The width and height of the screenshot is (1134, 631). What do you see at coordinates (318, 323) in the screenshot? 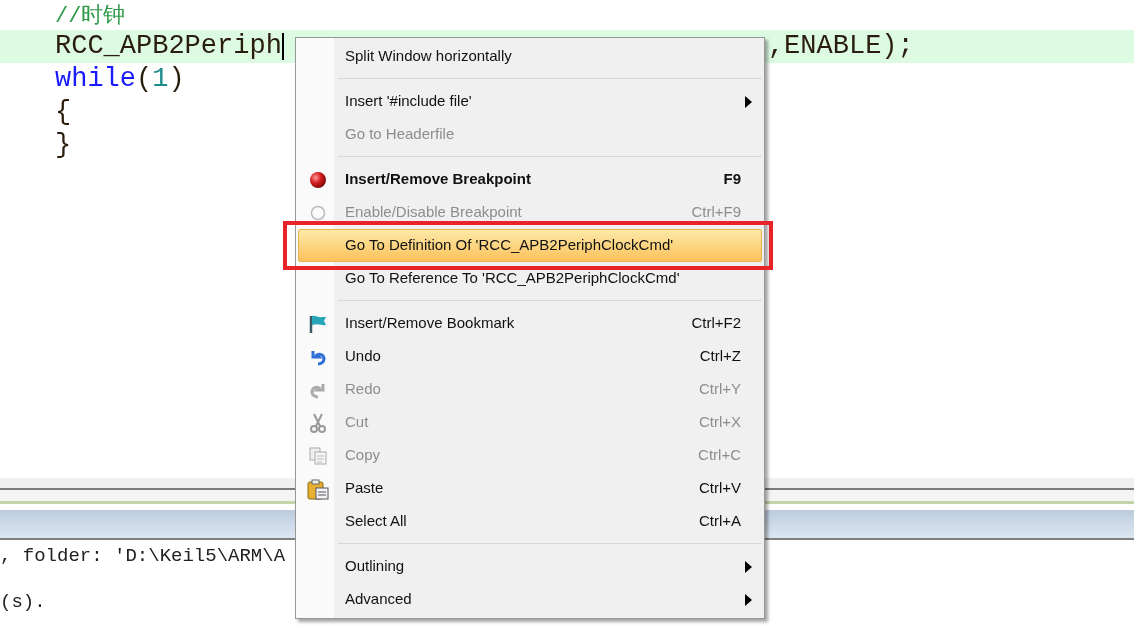
I see `flag-icon` at bounding box center [318, 323].